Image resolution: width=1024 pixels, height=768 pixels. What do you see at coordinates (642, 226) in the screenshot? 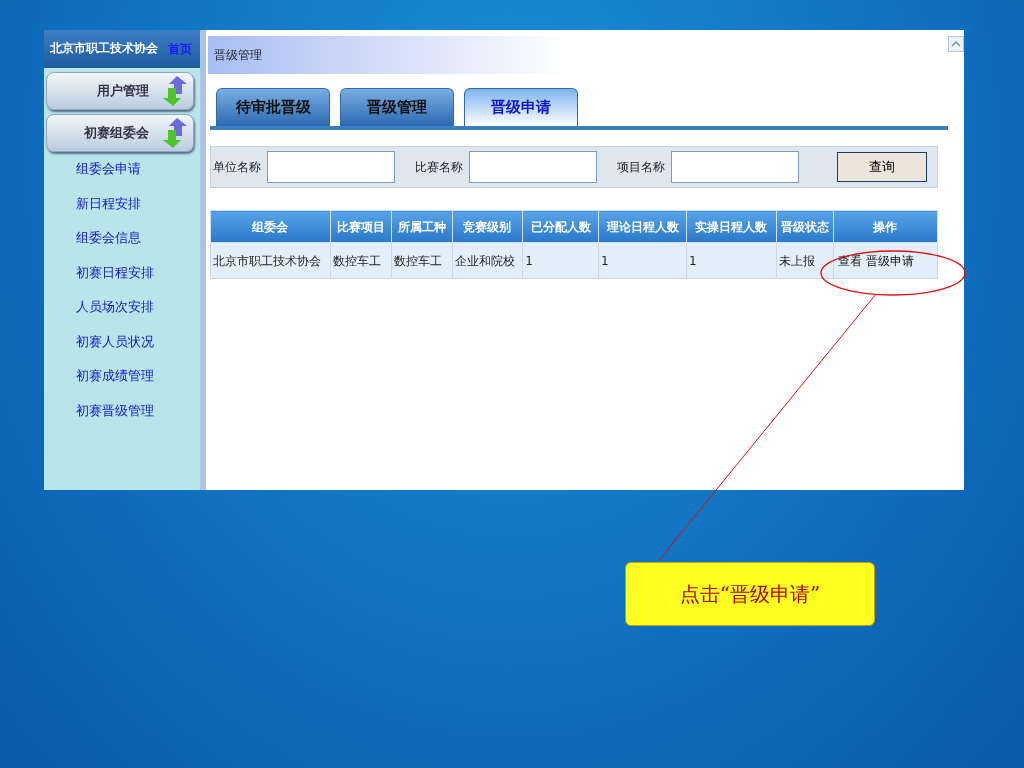
I see `column-header: 理论日程人数` at bounding box center [642, 226].